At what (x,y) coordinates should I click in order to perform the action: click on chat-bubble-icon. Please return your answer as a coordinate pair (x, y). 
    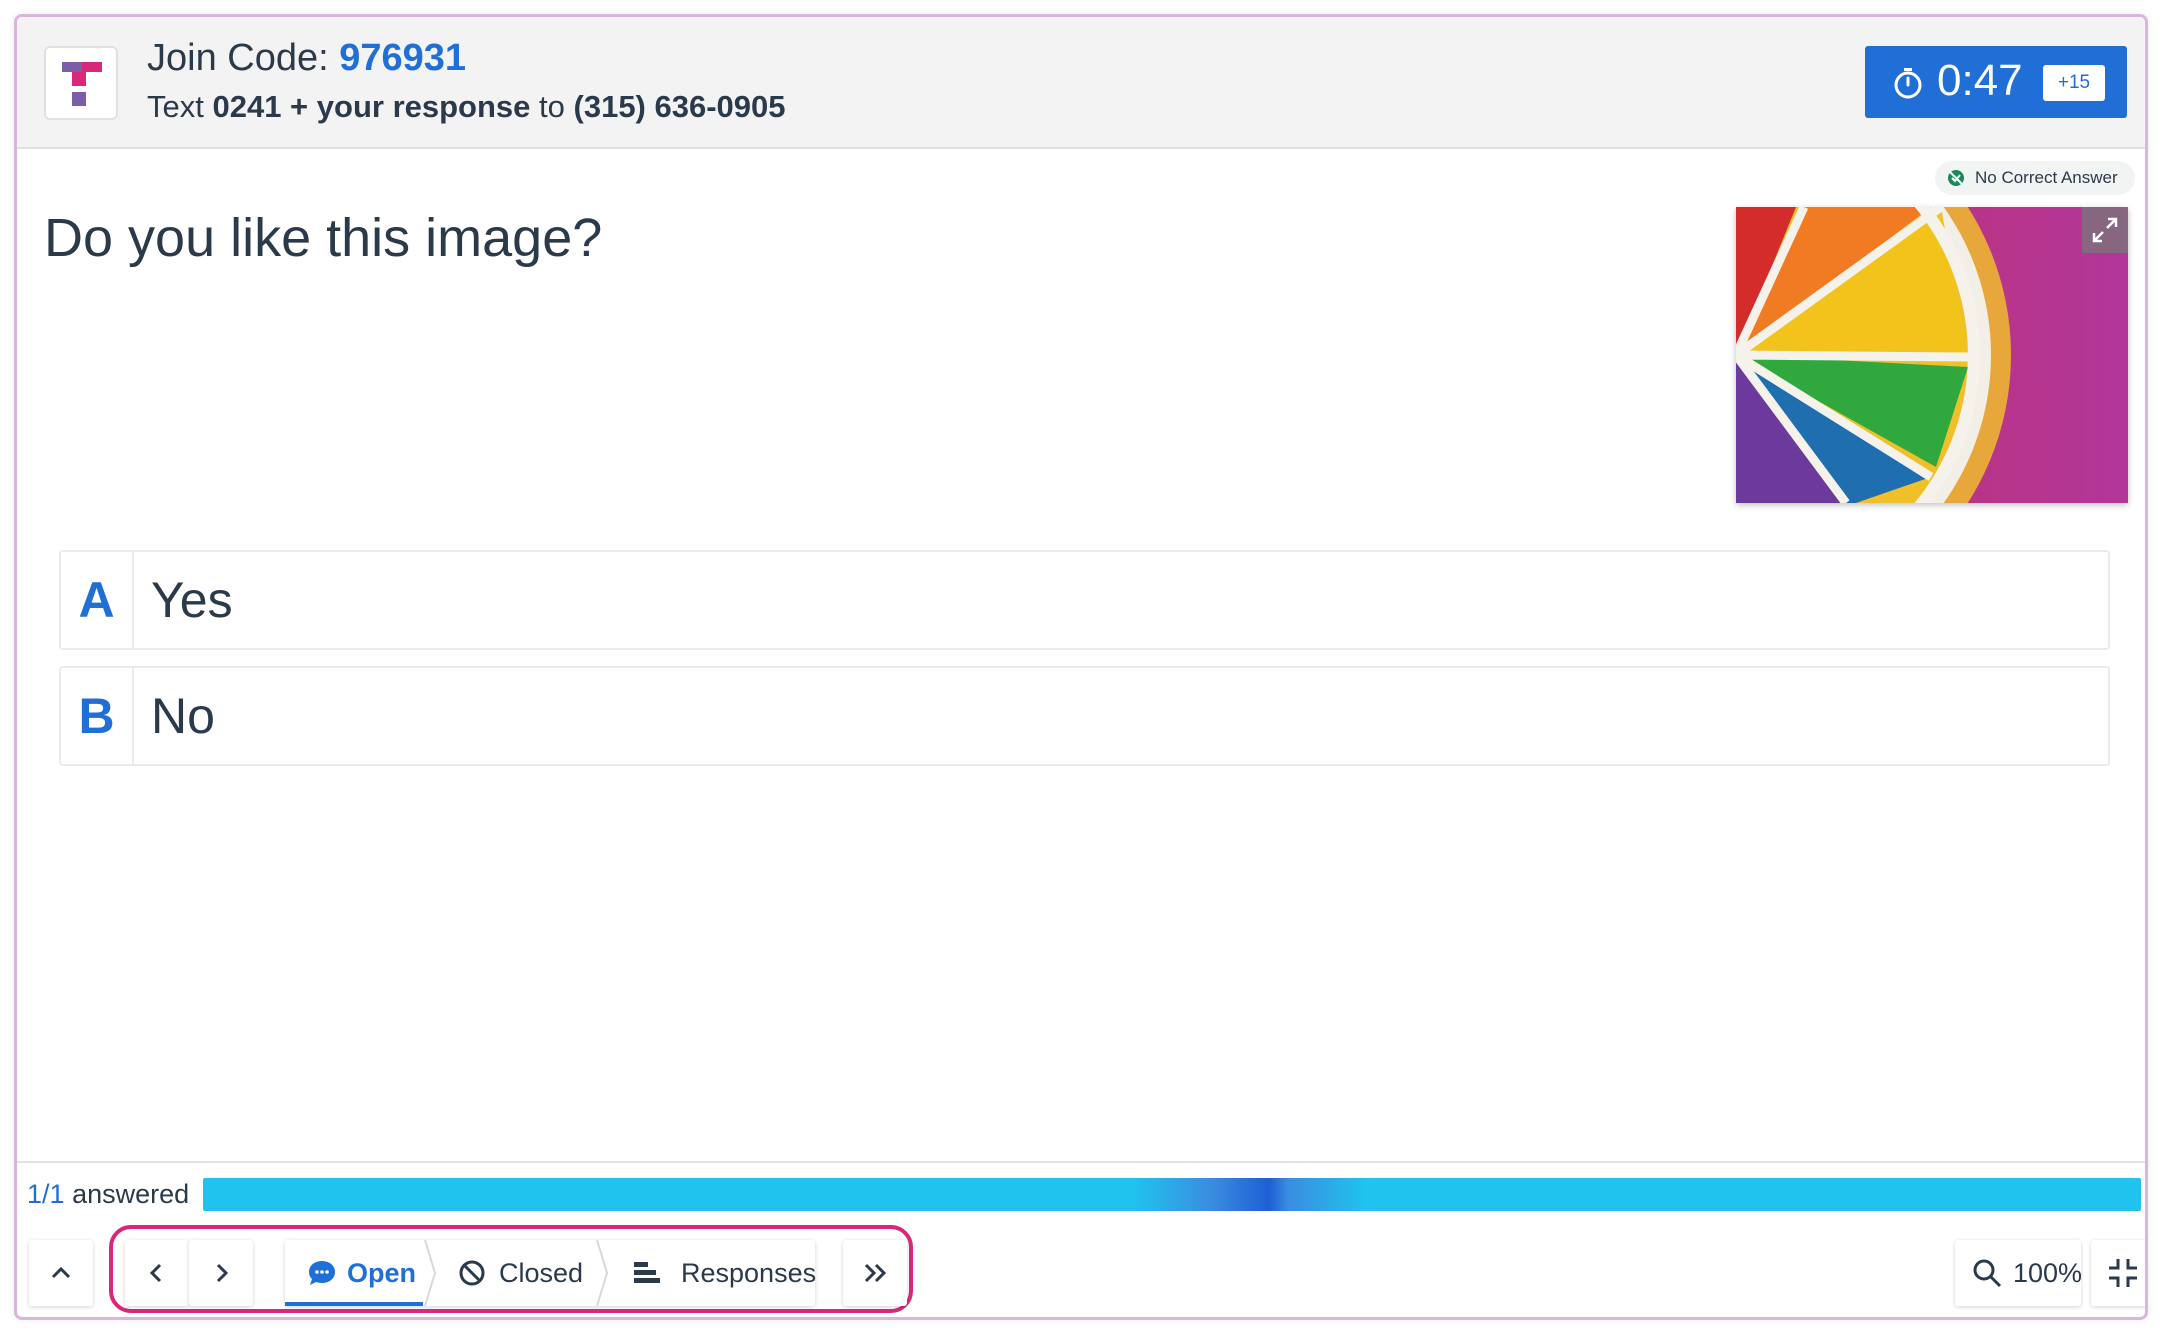
    Looking at the image, I should click on (322, 1273).